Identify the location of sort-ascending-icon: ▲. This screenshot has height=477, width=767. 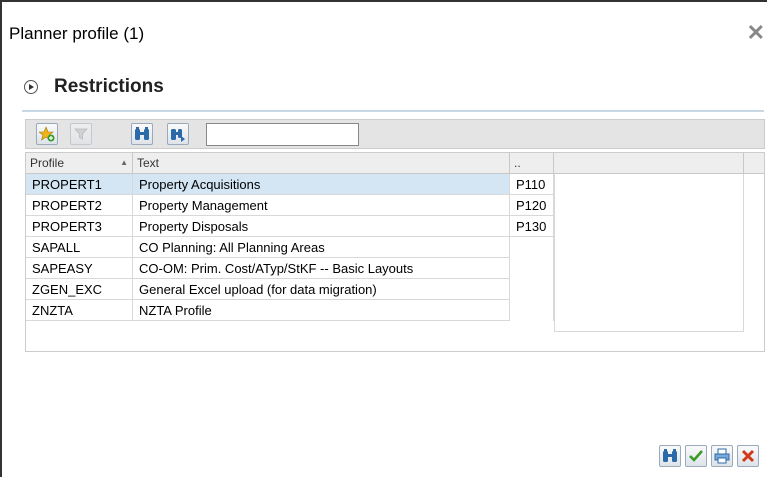
(124, 162).